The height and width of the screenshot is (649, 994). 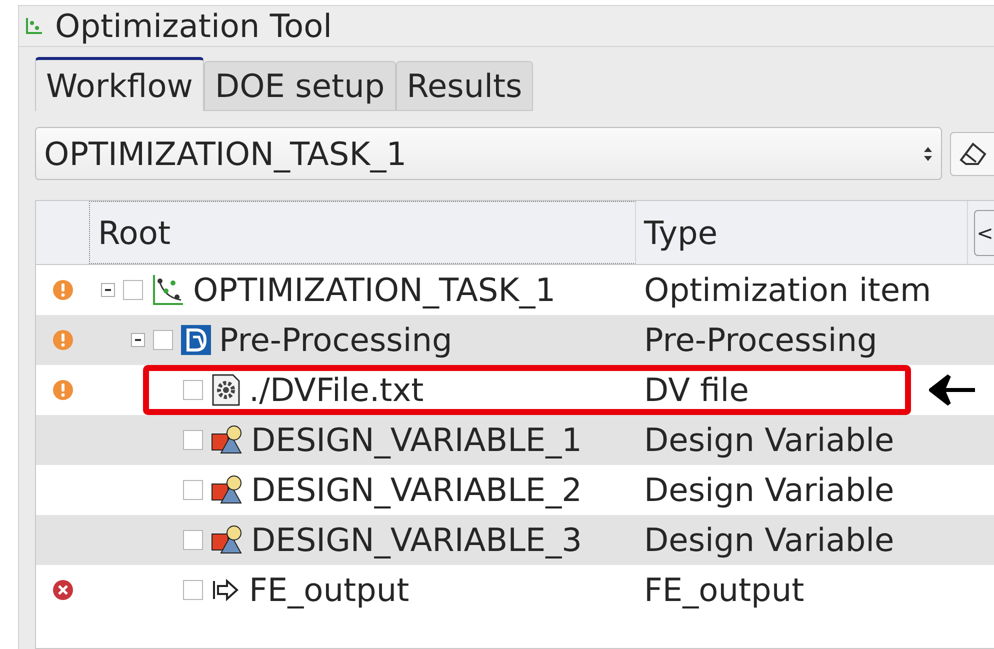 I want to click on tree-item-label: DESIGN_VARIABLE_2, so click(x=416, y=490).